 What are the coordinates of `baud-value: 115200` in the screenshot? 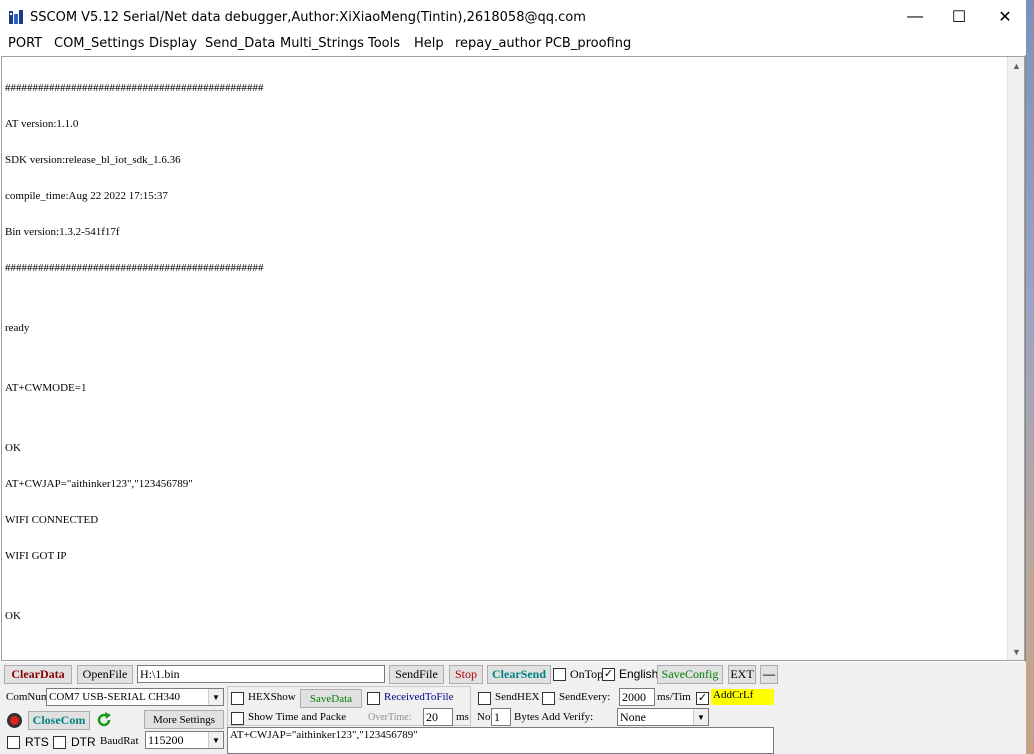 It's located at (166, 739).